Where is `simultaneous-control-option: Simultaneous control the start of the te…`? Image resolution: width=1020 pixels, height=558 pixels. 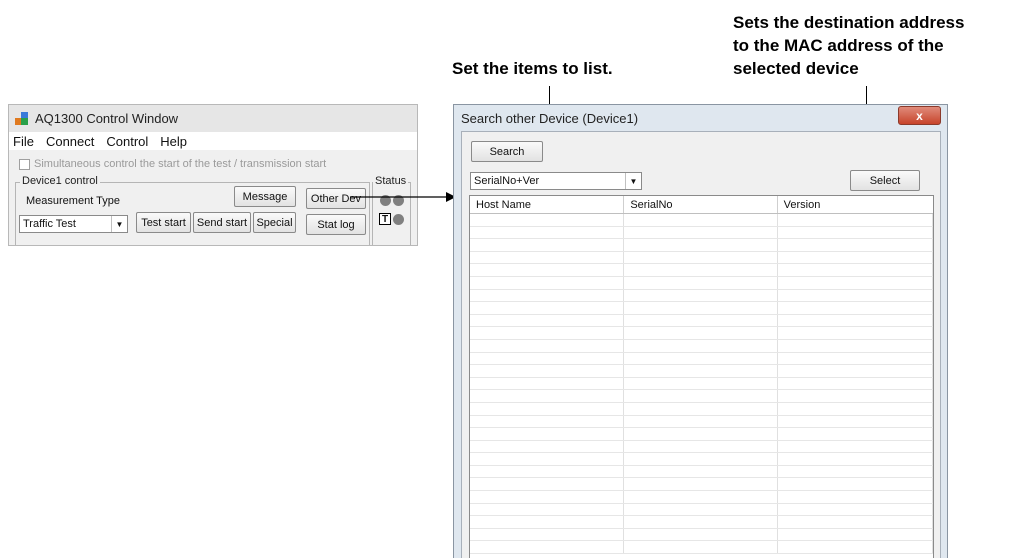 simultaneous-control-option: Simultaneous control the start of the te… is located at coordinates (172, 164).